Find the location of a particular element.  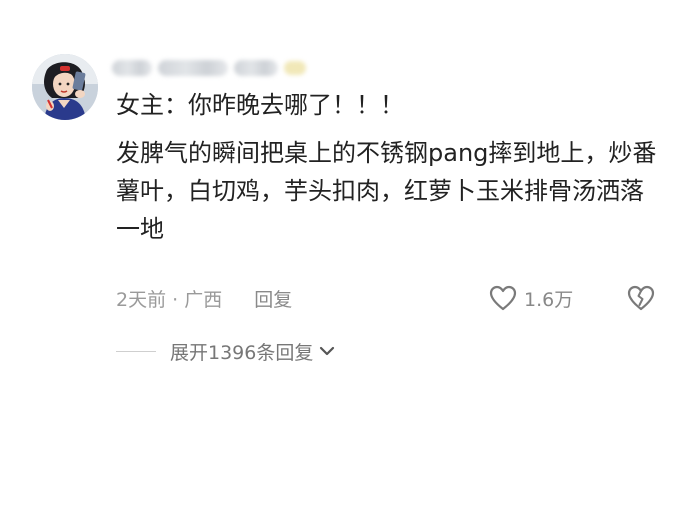

avatar-illustration-icon is located at coordinates (65, 87).